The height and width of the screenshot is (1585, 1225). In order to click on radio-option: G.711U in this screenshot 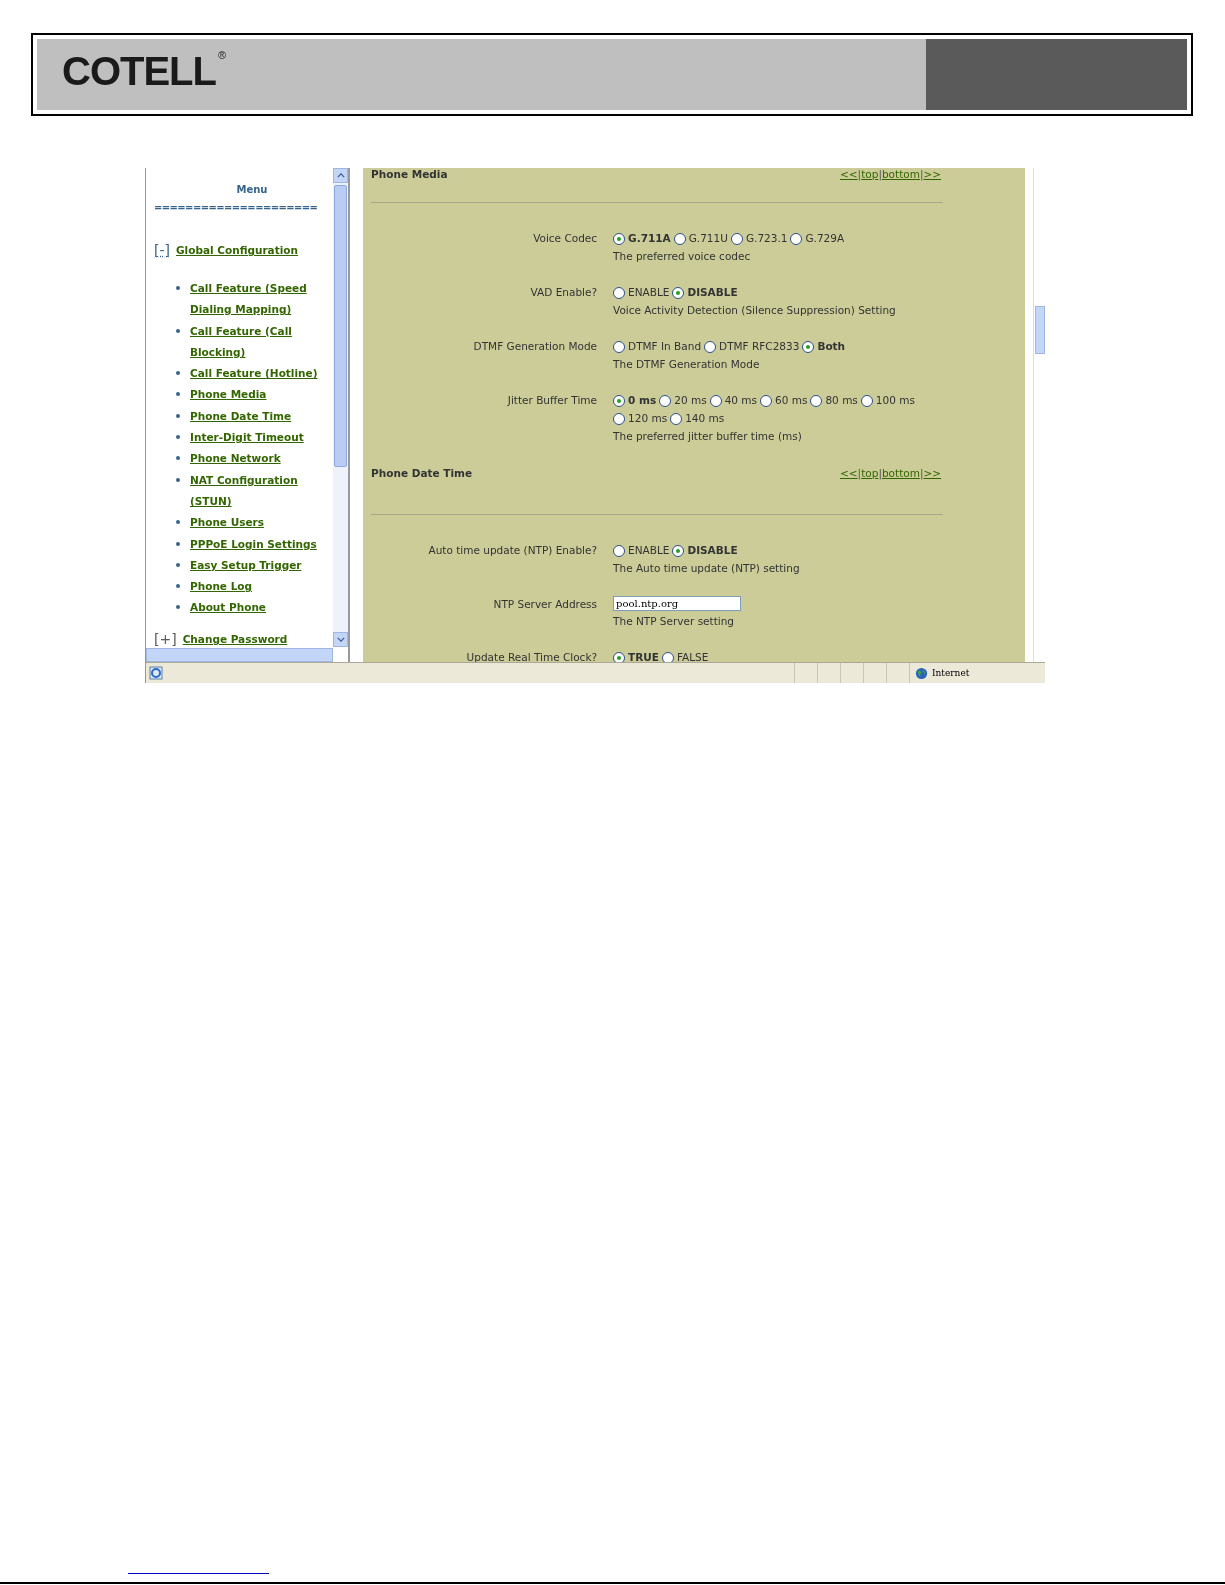, I will do `click(700, 238)`.